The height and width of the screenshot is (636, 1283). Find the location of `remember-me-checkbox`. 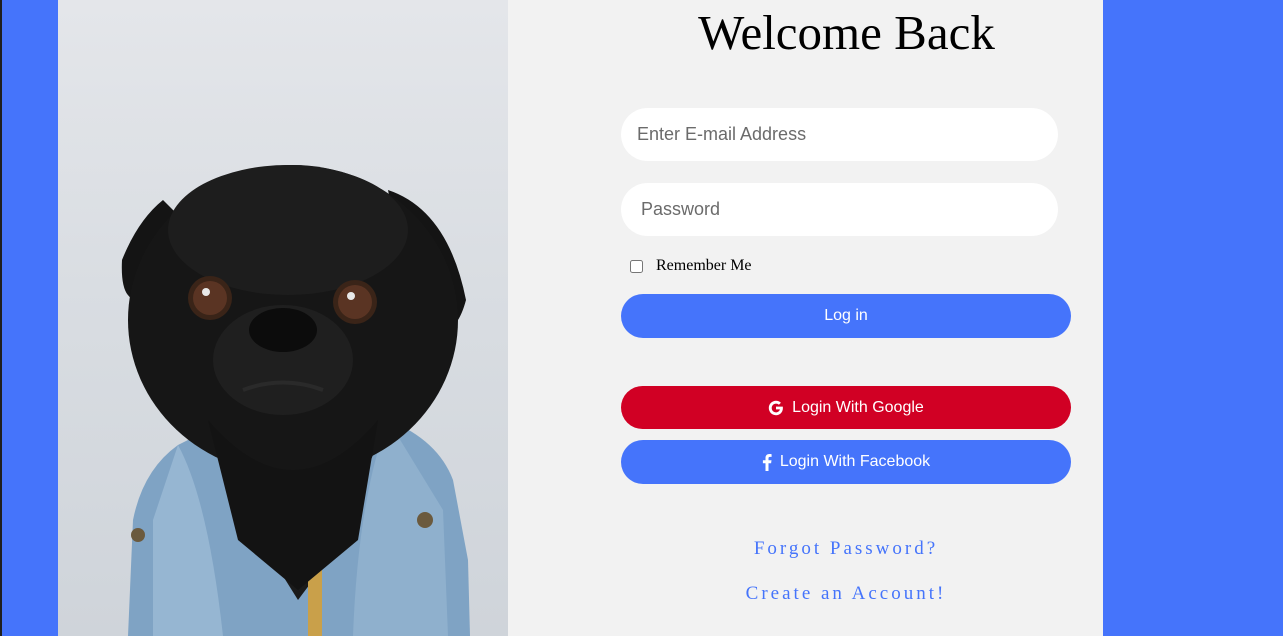

remember-me-checkbox is located at coordinates (636, 266).